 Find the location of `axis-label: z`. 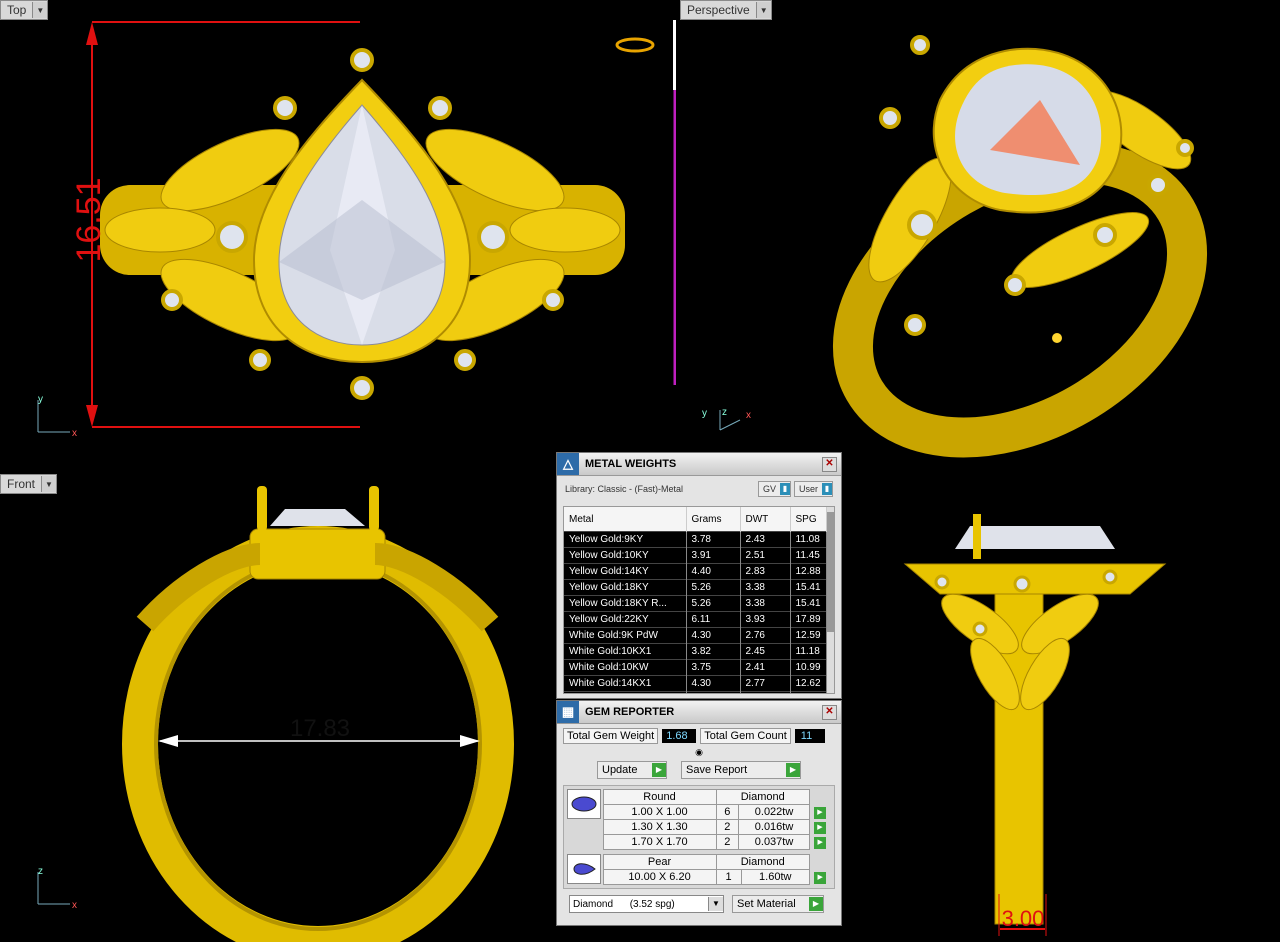

axis-label: z is located at coordinates (724, 412).